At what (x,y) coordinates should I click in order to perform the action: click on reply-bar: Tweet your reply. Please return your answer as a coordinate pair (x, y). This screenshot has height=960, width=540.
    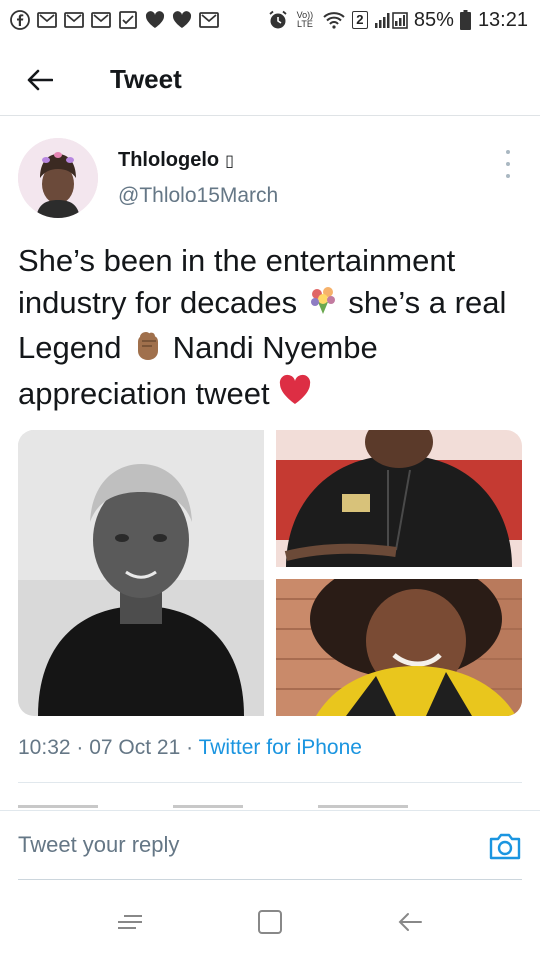
    Looking at the image, I should click on (270, 846).